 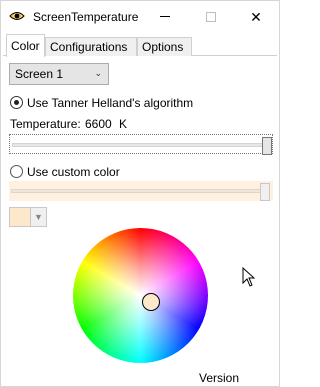 What do you see at coordinates (98, 124) in the screenshot?
I see `temperature-value: 6600` at bounding box center [98, 124].